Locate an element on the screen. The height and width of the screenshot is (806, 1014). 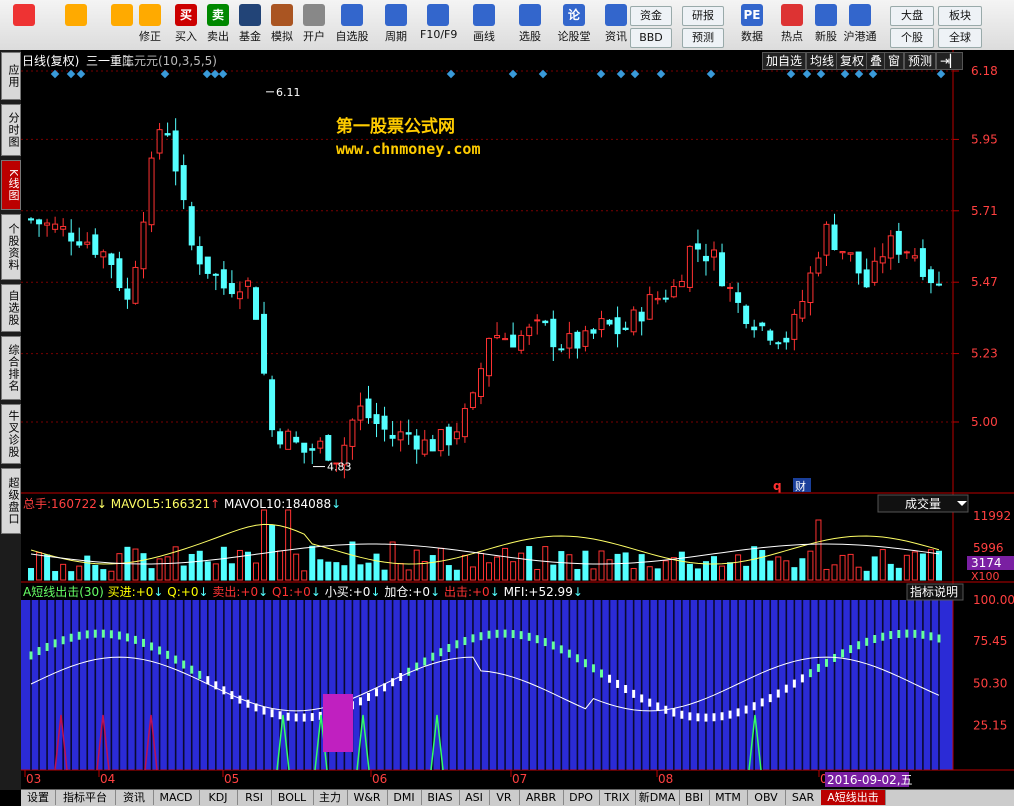
bottom-tab-9: DMI is located at coordinates (404, 797).